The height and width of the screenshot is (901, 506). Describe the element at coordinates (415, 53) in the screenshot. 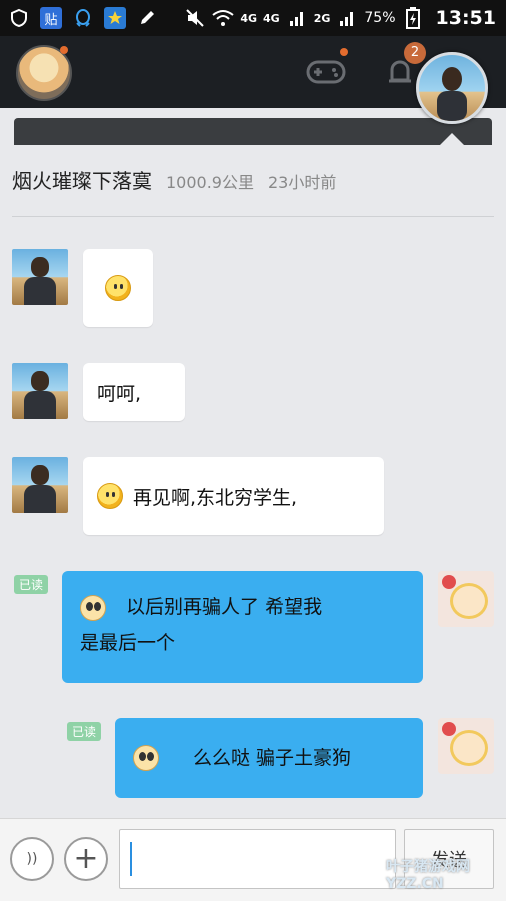

I see `notification-badge: 2` at that location.